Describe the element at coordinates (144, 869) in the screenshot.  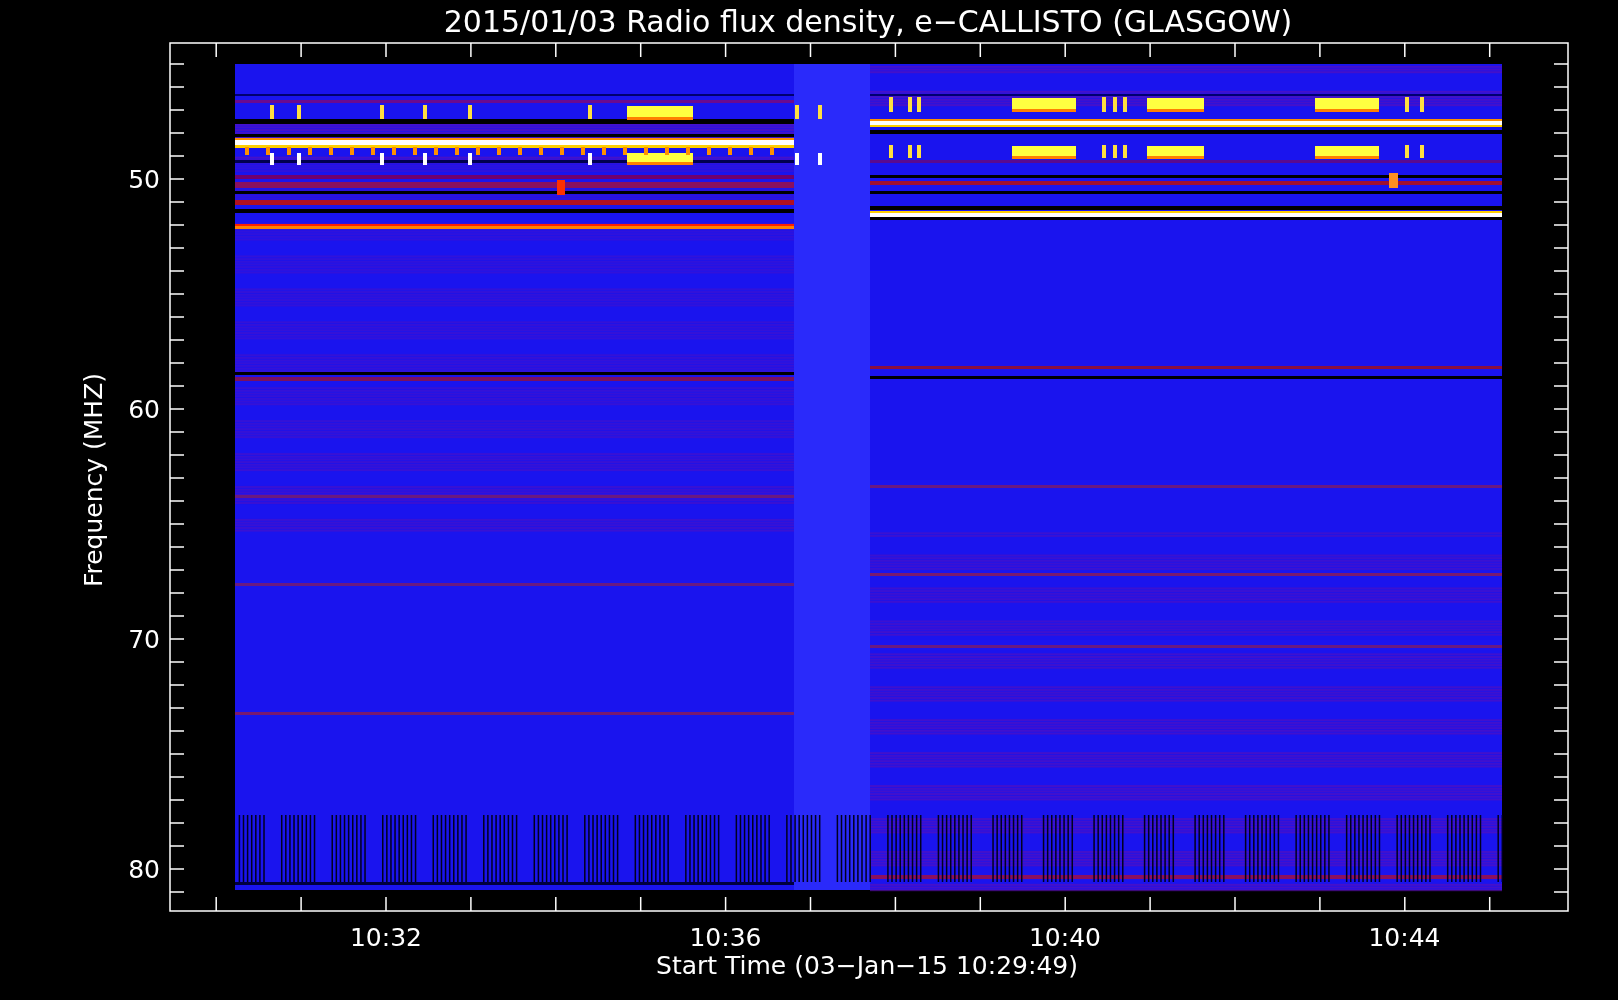
I see `y-tick-label: 80` at that location.